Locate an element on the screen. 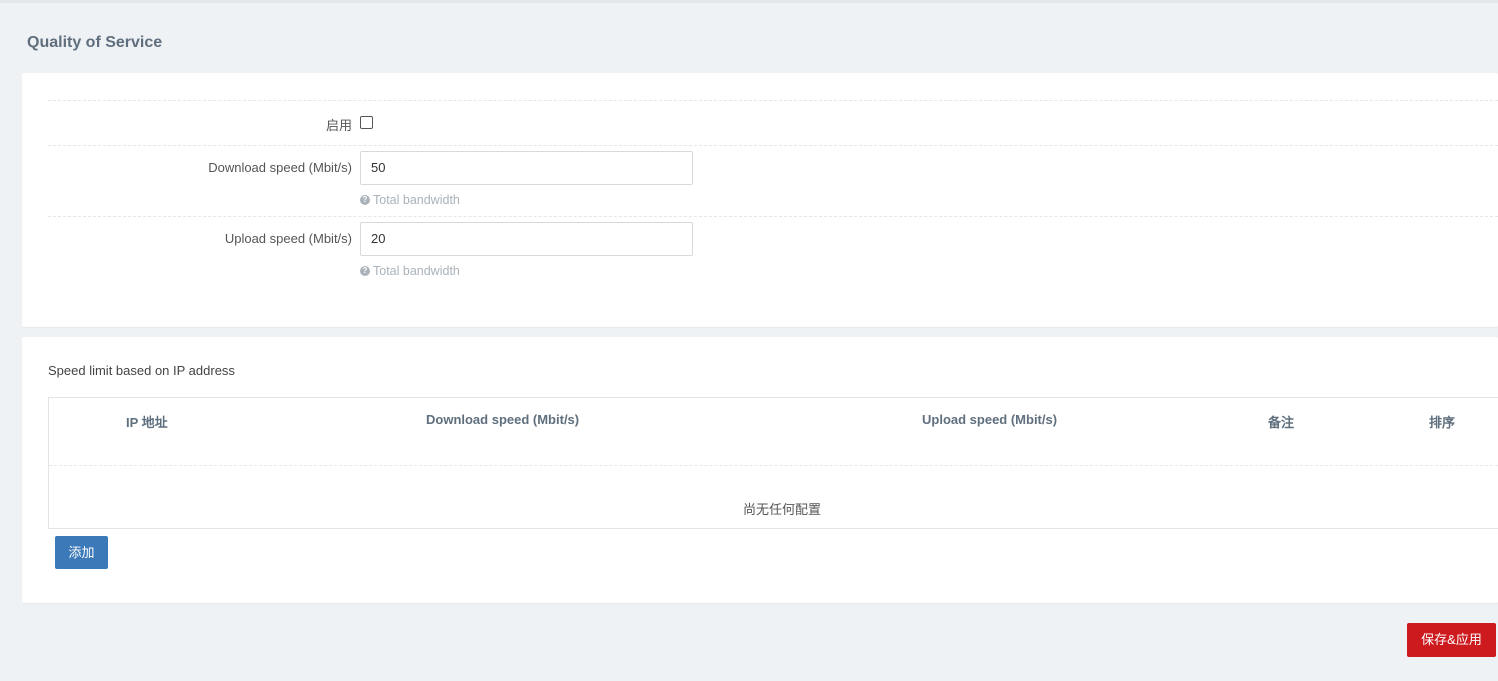 Image resolution: width=1498 pixels, height=681 pixels. save-apply-button: 保存&应用 is located at coordinates (1451, 640).